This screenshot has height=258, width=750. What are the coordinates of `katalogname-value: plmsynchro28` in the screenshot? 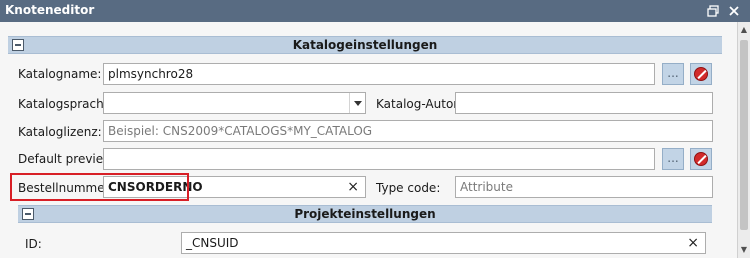 It's located at (151, 74).